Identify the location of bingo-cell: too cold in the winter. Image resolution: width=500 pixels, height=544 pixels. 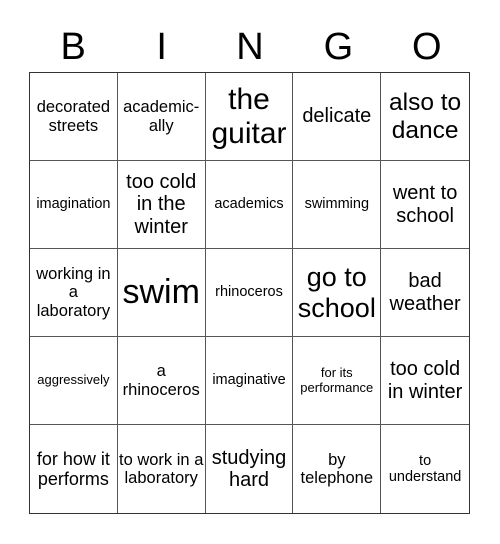
(161, 205).